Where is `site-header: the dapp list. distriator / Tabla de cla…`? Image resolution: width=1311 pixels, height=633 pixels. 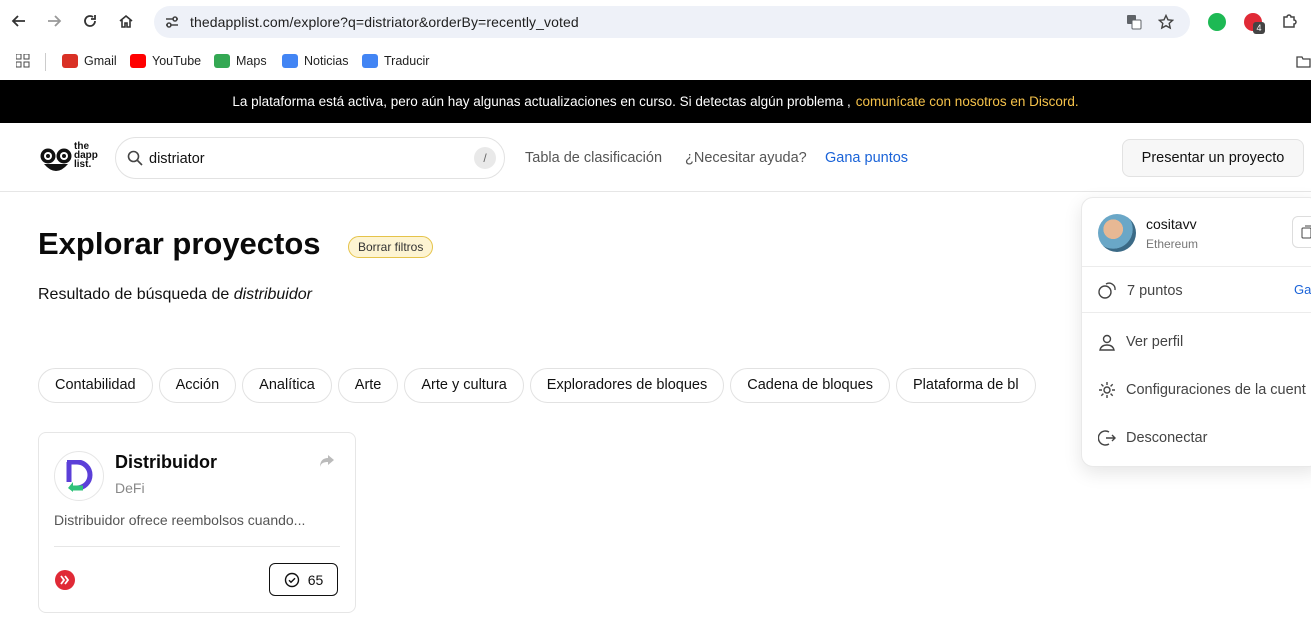
site-header: the dapp list. distriator / Tabla de cla… is located at coordinates (655, 157).